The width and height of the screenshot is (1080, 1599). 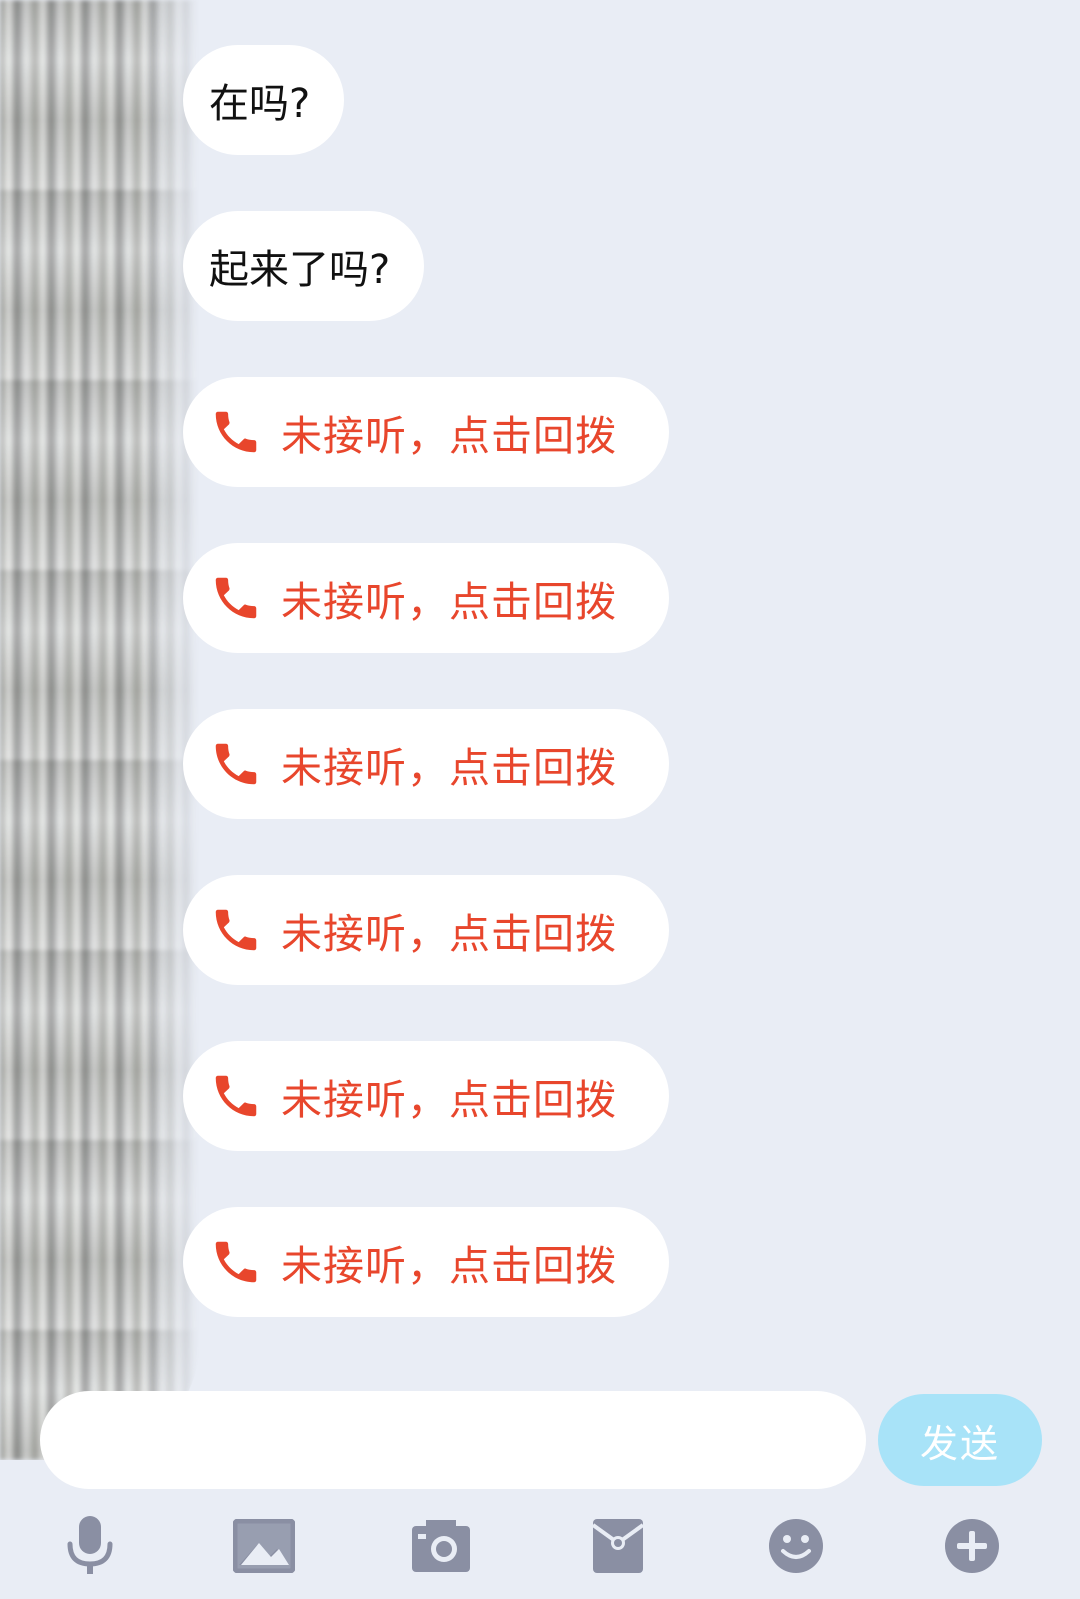 I want to click on message-bubble: 在吗?, so click(x=264, y=100).